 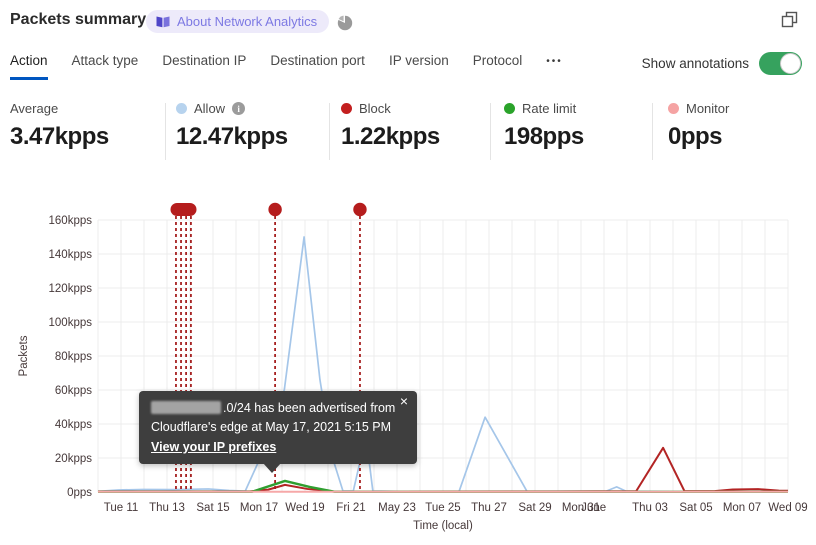 What do you see at coordinates (259, 508) in the screenshot?
I see `x-tick-label: Mon 17` at bounding box center [259, 508].